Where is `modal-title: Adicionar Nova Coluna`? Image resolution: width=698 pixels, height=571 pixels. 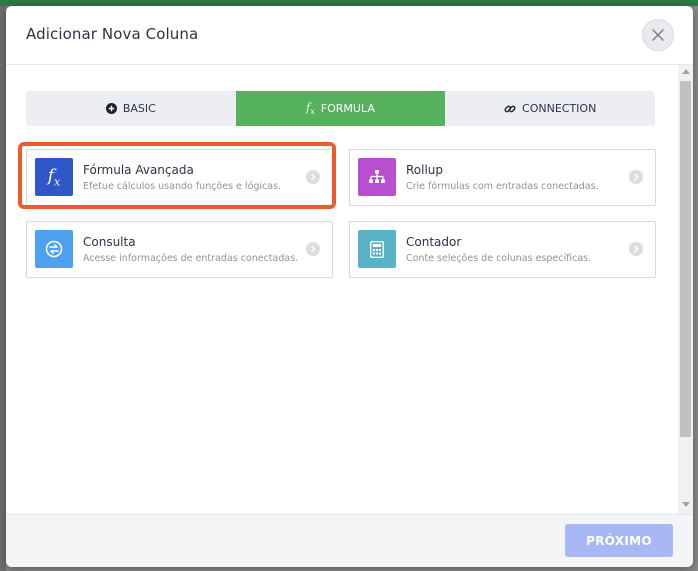 modal-title: Adicionar Nova Coluna is located at coordinates (112, 34).